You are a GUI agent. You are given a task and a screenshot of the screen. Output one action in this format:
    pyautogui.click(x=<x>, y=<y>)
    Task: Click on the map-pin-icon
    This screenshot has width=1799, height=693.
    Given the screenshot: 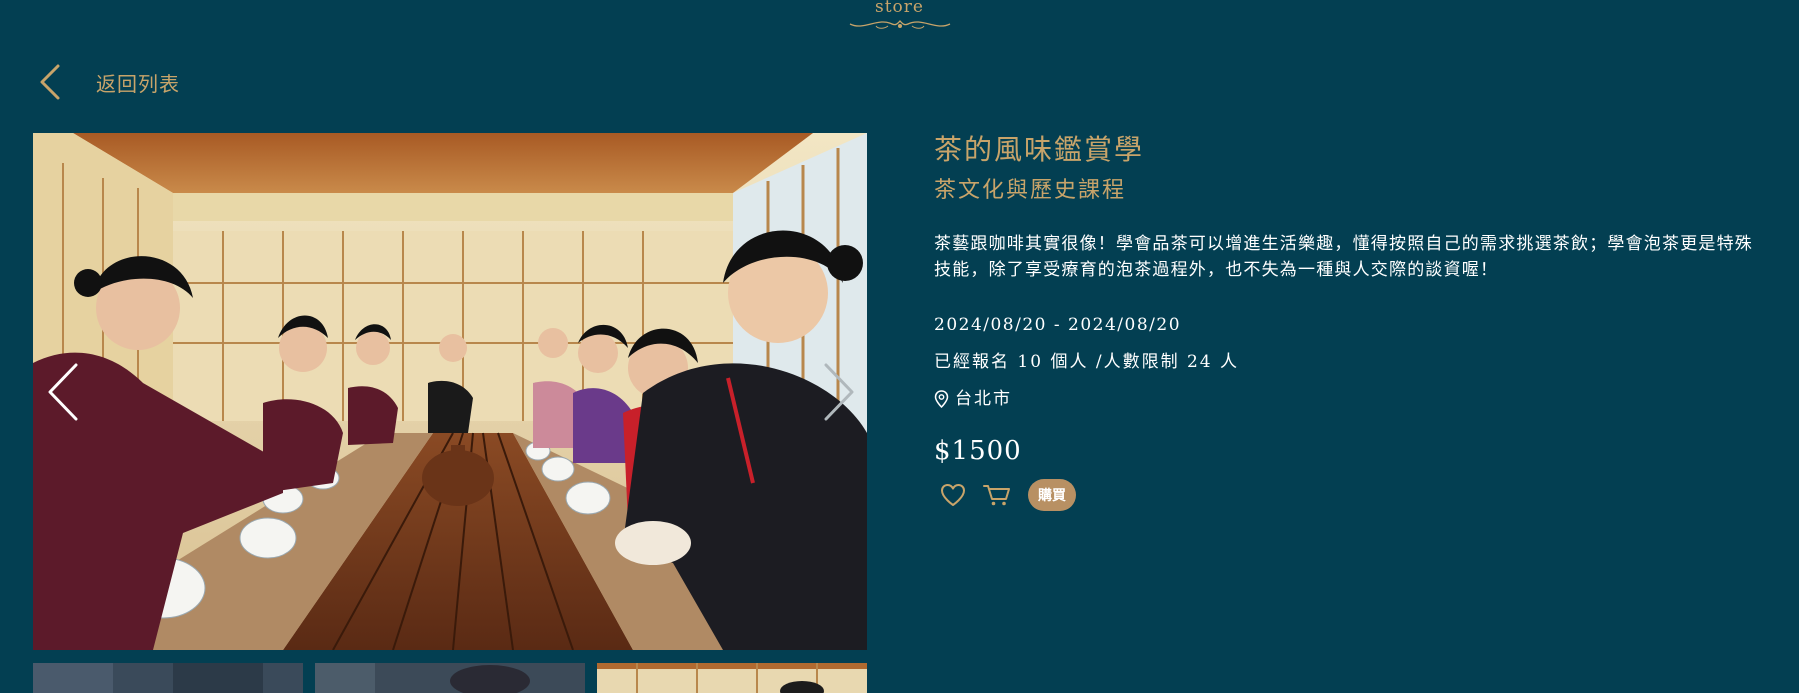 What is the action you would take?
    pyautogui.click(x=941, y=399)
    